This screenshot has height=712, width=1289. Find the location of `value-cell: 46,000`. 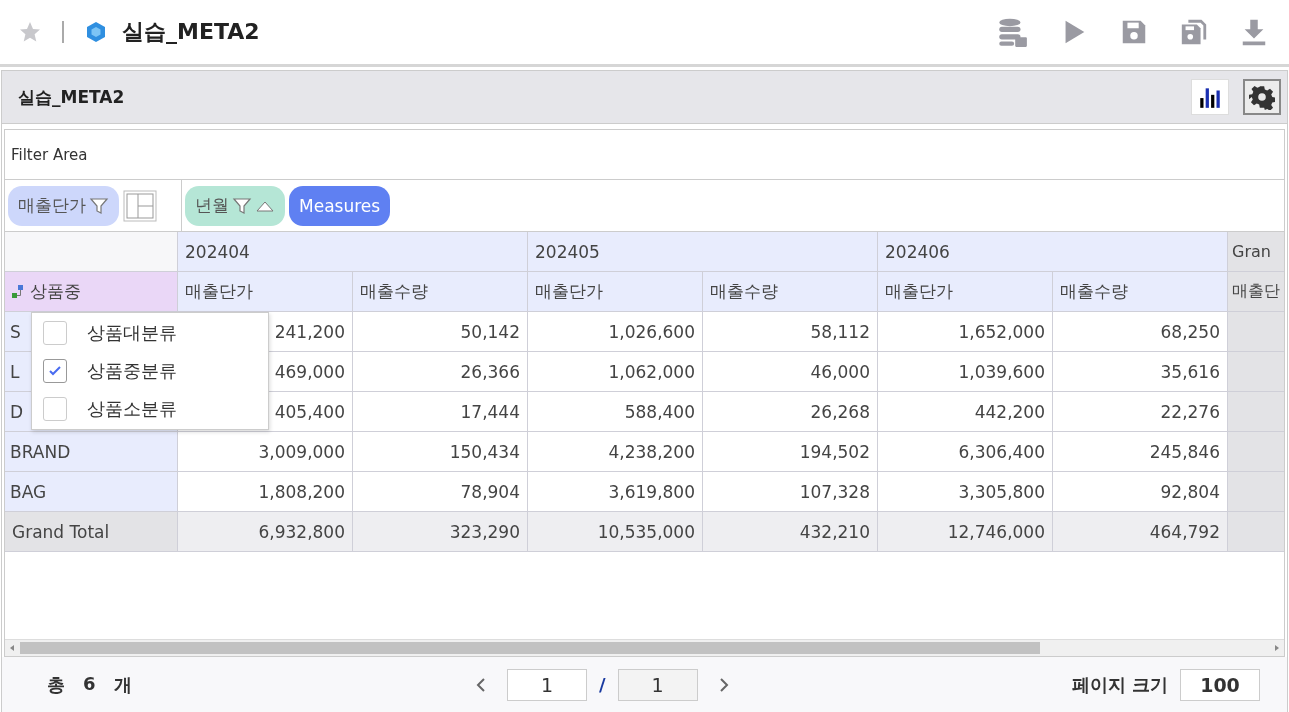

value-cell: 46,000 is located at coordinates (790, 372).